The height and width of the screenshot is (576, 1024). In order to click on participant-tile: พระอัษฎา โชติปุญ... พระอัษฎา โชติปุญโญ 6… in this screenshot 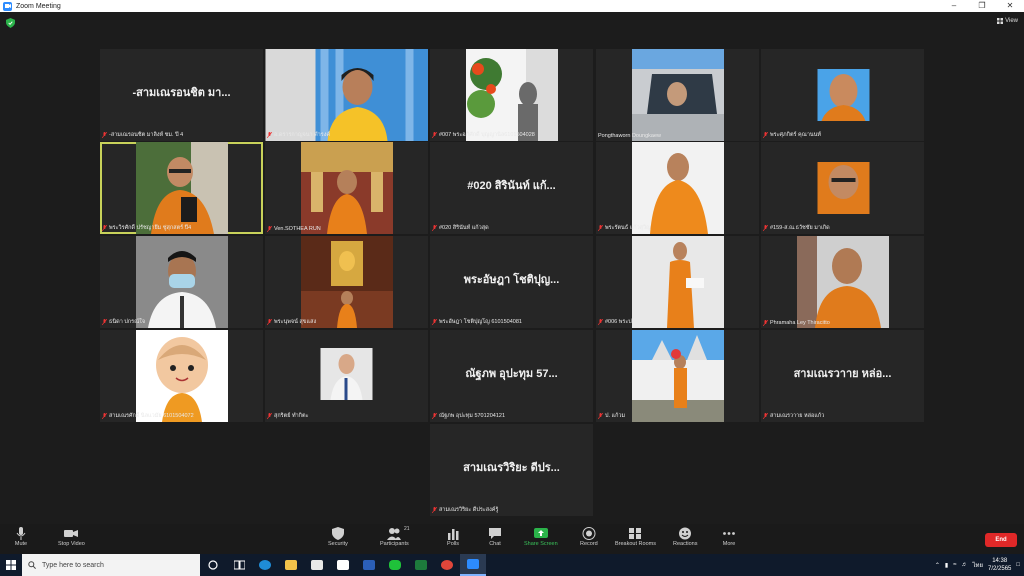, I will do `click(511, 282)`.